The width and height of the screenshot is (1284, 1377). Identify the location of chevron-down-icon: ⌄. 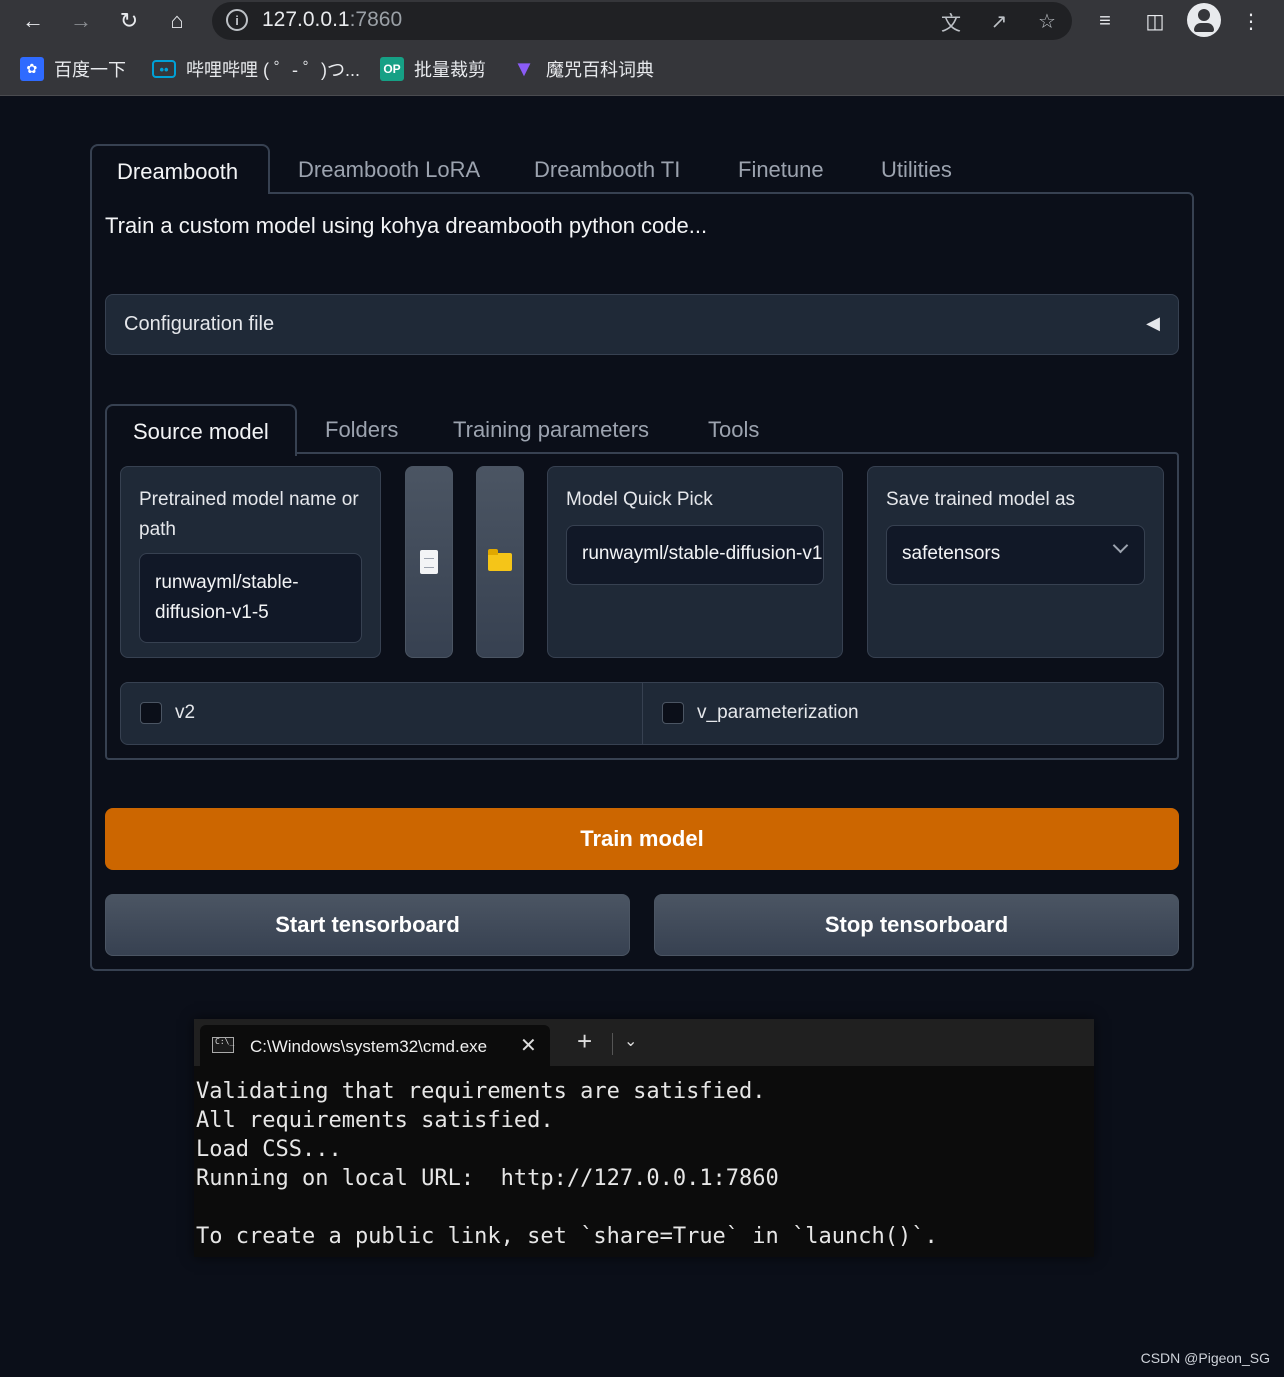
(630, 1041).